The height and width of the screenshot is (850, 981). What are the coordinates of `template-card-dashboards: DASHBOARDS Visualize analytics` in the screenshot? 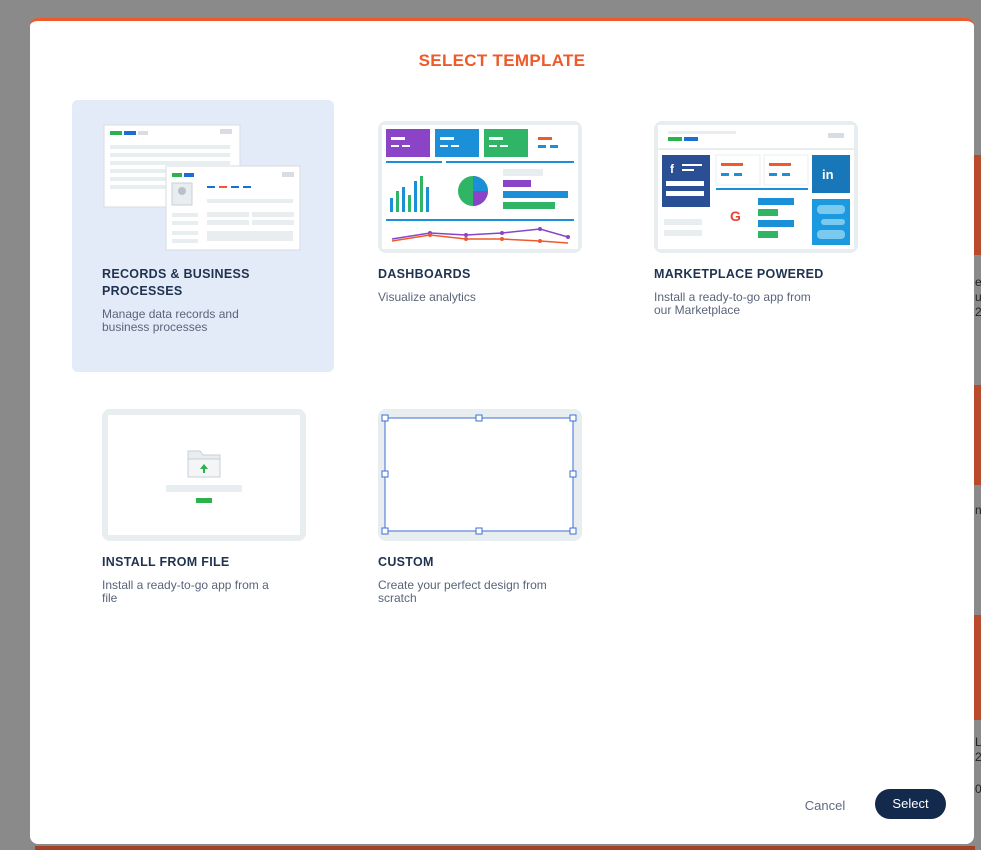 It's located at (479, 236).